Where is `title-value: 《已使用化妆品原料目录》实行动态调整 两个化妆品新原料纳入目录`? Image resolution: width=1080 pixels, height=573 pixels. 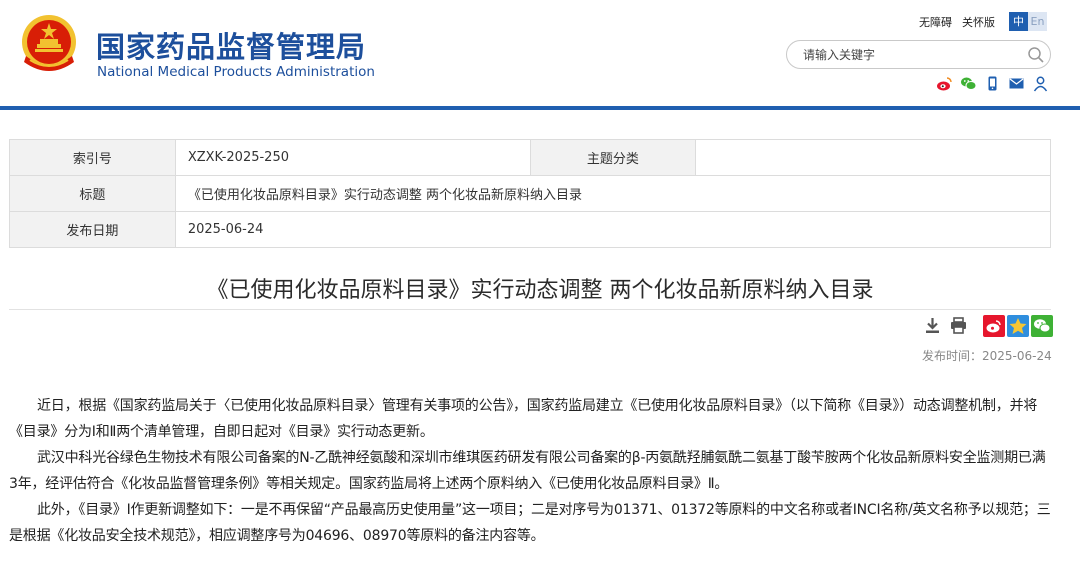
title-value: 《已使用化妆品原料目录》实行动态调整 两个化妆品新原料纳入目录 is located at coordinates (613, 193).